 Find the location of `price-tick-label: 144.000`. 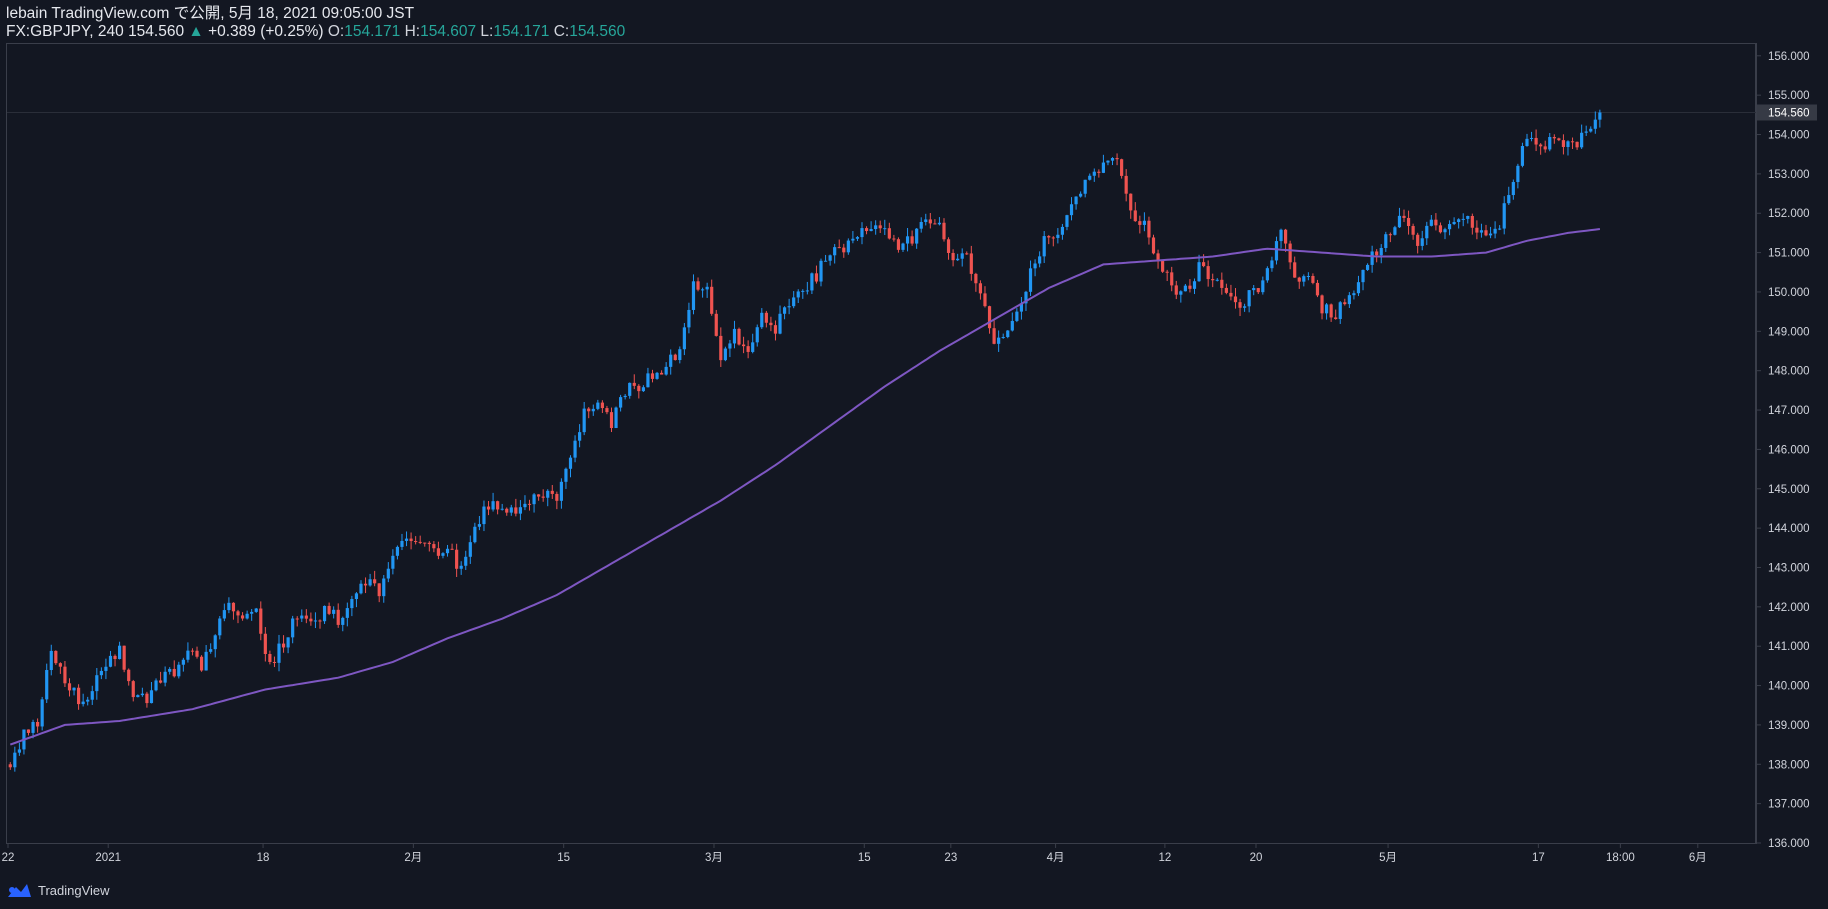

price-tick-label: 144.000 is located at coordinates (1789, 529).